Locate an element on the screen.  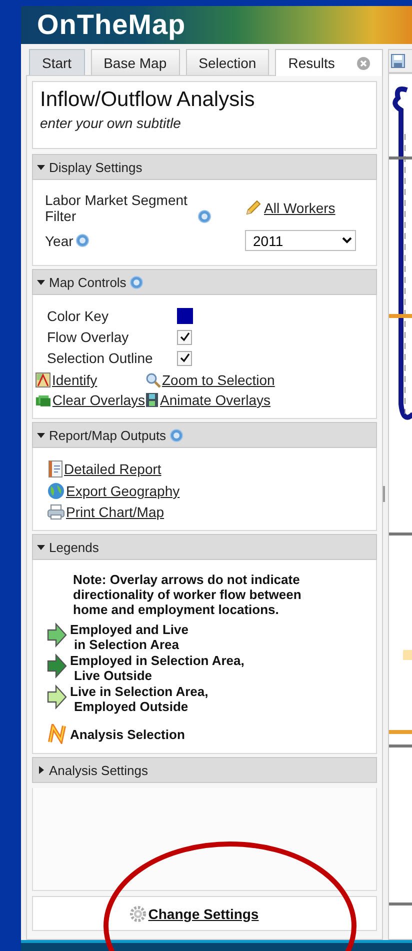
field-label: Color Key is located at coordinates (78, 316).